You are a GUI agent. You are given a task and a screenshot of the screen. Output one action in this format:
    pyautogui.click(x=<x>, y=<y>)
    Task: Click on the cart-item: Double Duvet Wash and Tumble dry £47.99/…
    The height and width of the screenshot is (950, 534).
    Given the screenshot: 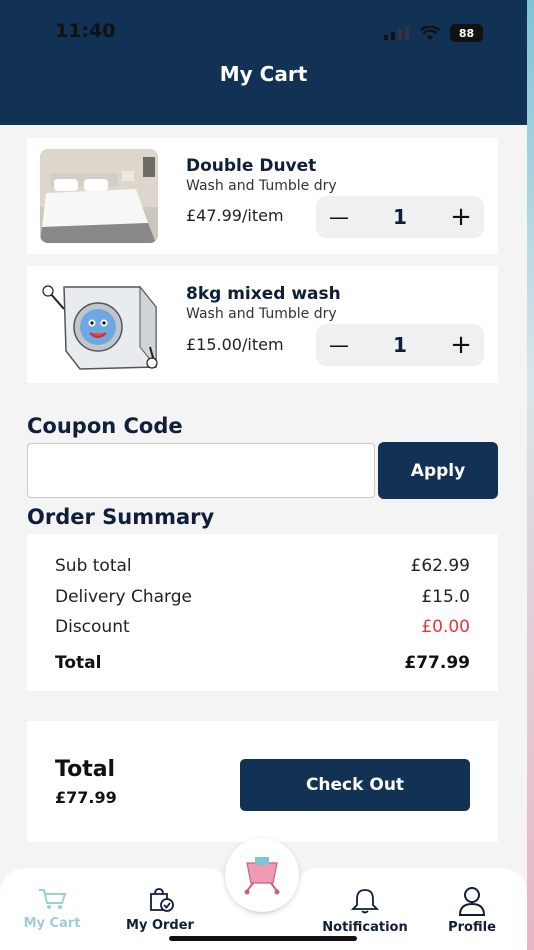 What is the action you would take?
    pyautogui.click(x=262, y=196)
    